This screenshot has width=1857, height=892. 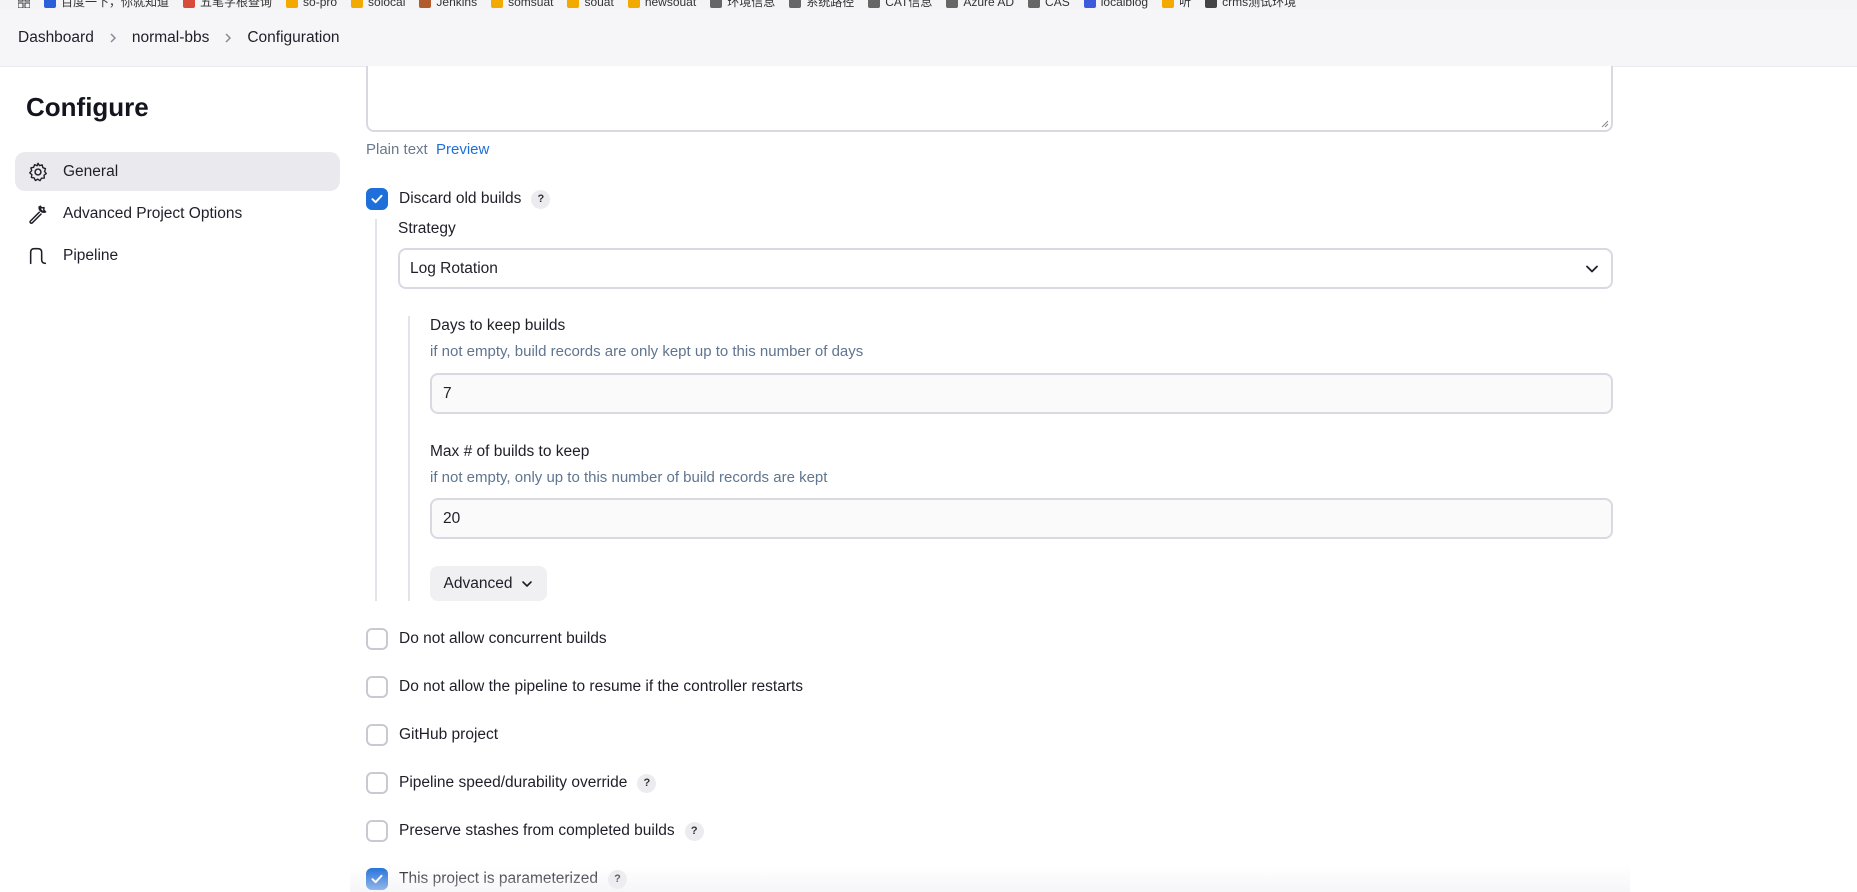 What do you see at coordinates (448, 4) in the screenshot?
I see `bookmark-item: Jenkins` at bounding box center [448, 4].